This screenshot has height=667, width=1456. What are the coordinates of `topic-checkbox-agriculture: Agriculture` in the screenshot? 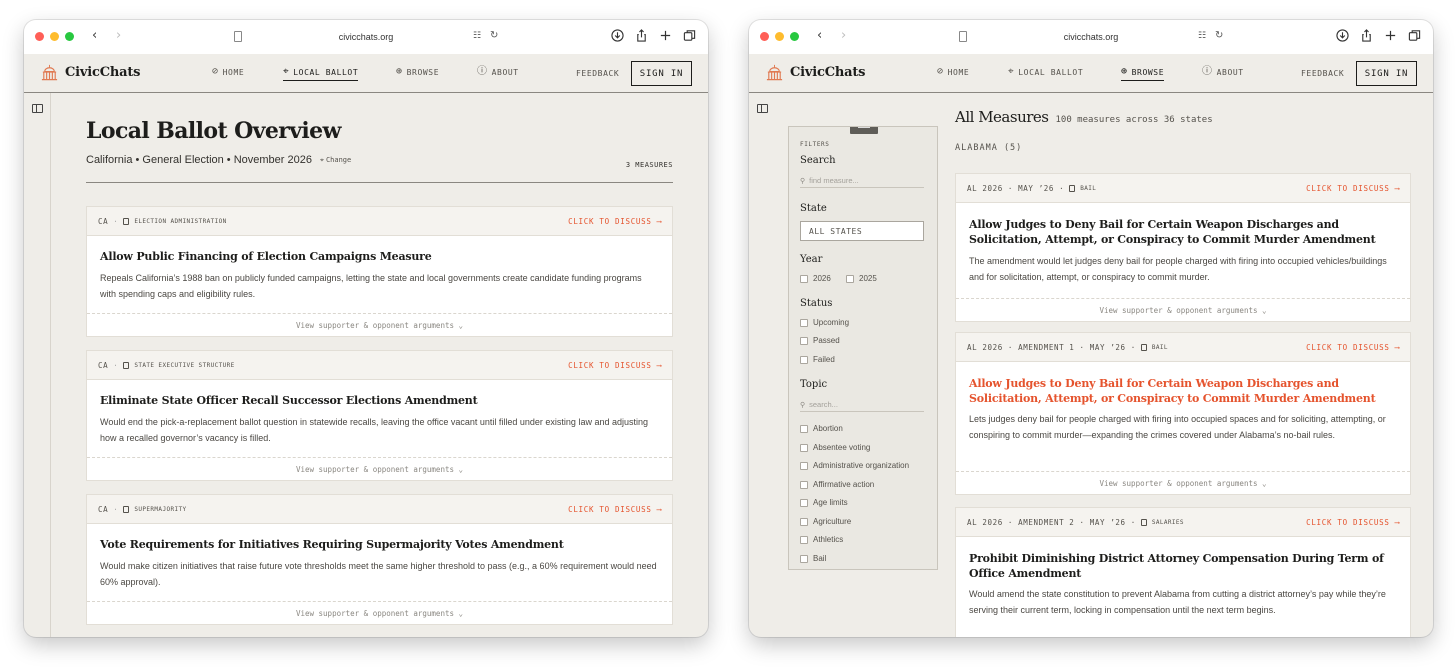 It's located at (825, 521).